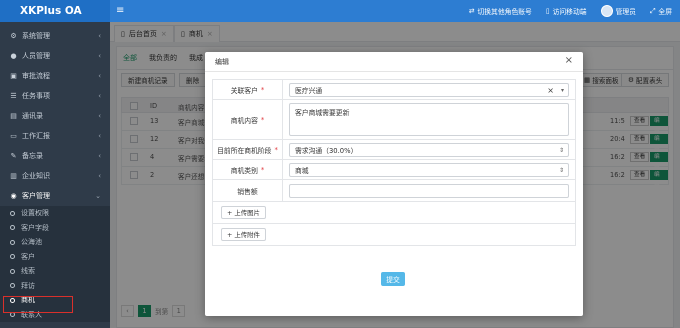 This screenshot has width=680, height=328. I want to click on form-row-stage: 目前所在商机阶段 * 需求沟通（30.0%） ⇕, so click(394, 149).